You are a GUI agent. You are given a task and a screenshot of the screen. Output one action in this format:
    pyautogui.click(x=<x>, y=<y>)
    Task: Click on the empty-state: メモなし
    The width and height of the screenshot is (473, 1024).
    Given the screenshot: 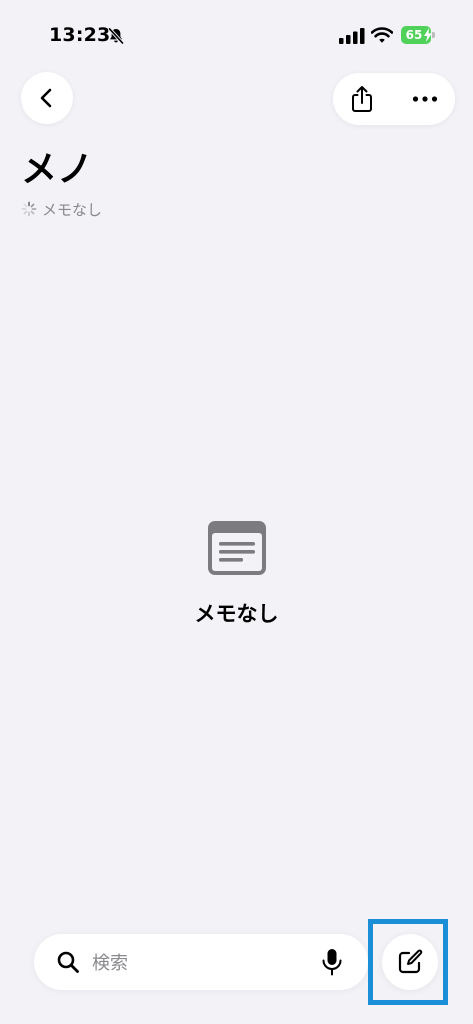 What is the action you would take?
    pyautogui.click(x=236, y=574)
    